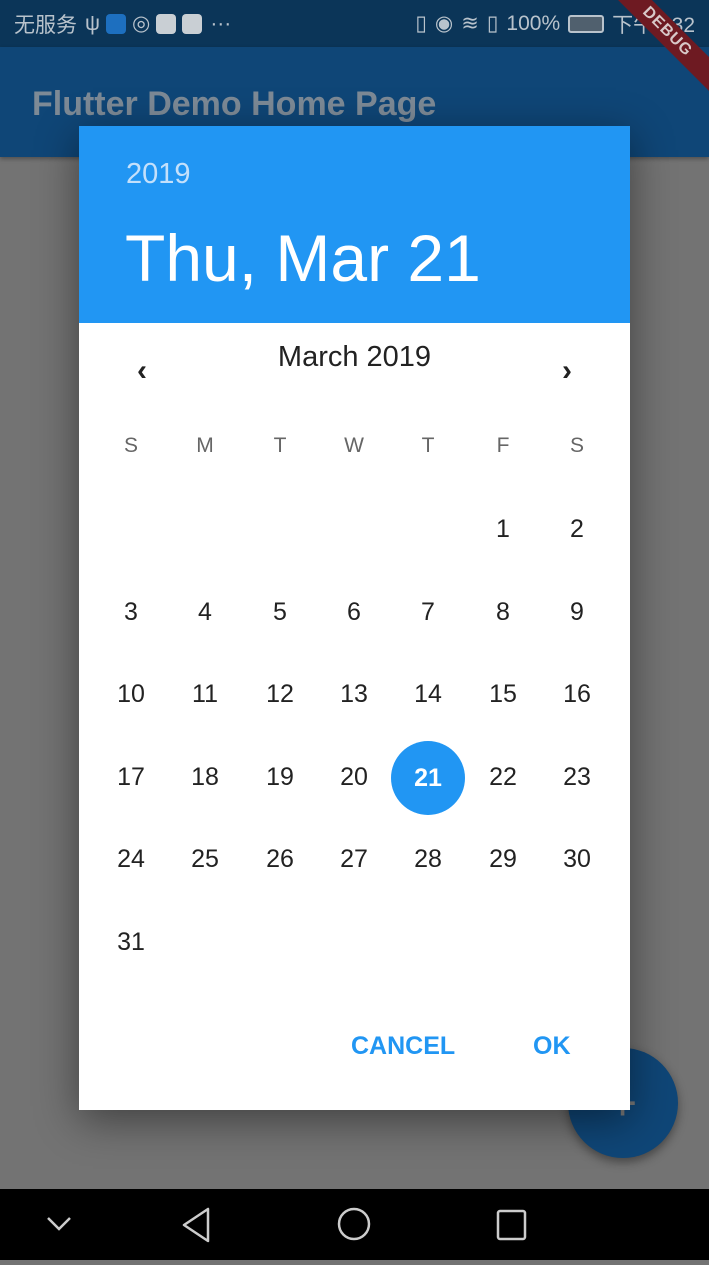  Describe the element at coordinates (115, 23) in the screenshot. I see `shield-app-icon` at that location.